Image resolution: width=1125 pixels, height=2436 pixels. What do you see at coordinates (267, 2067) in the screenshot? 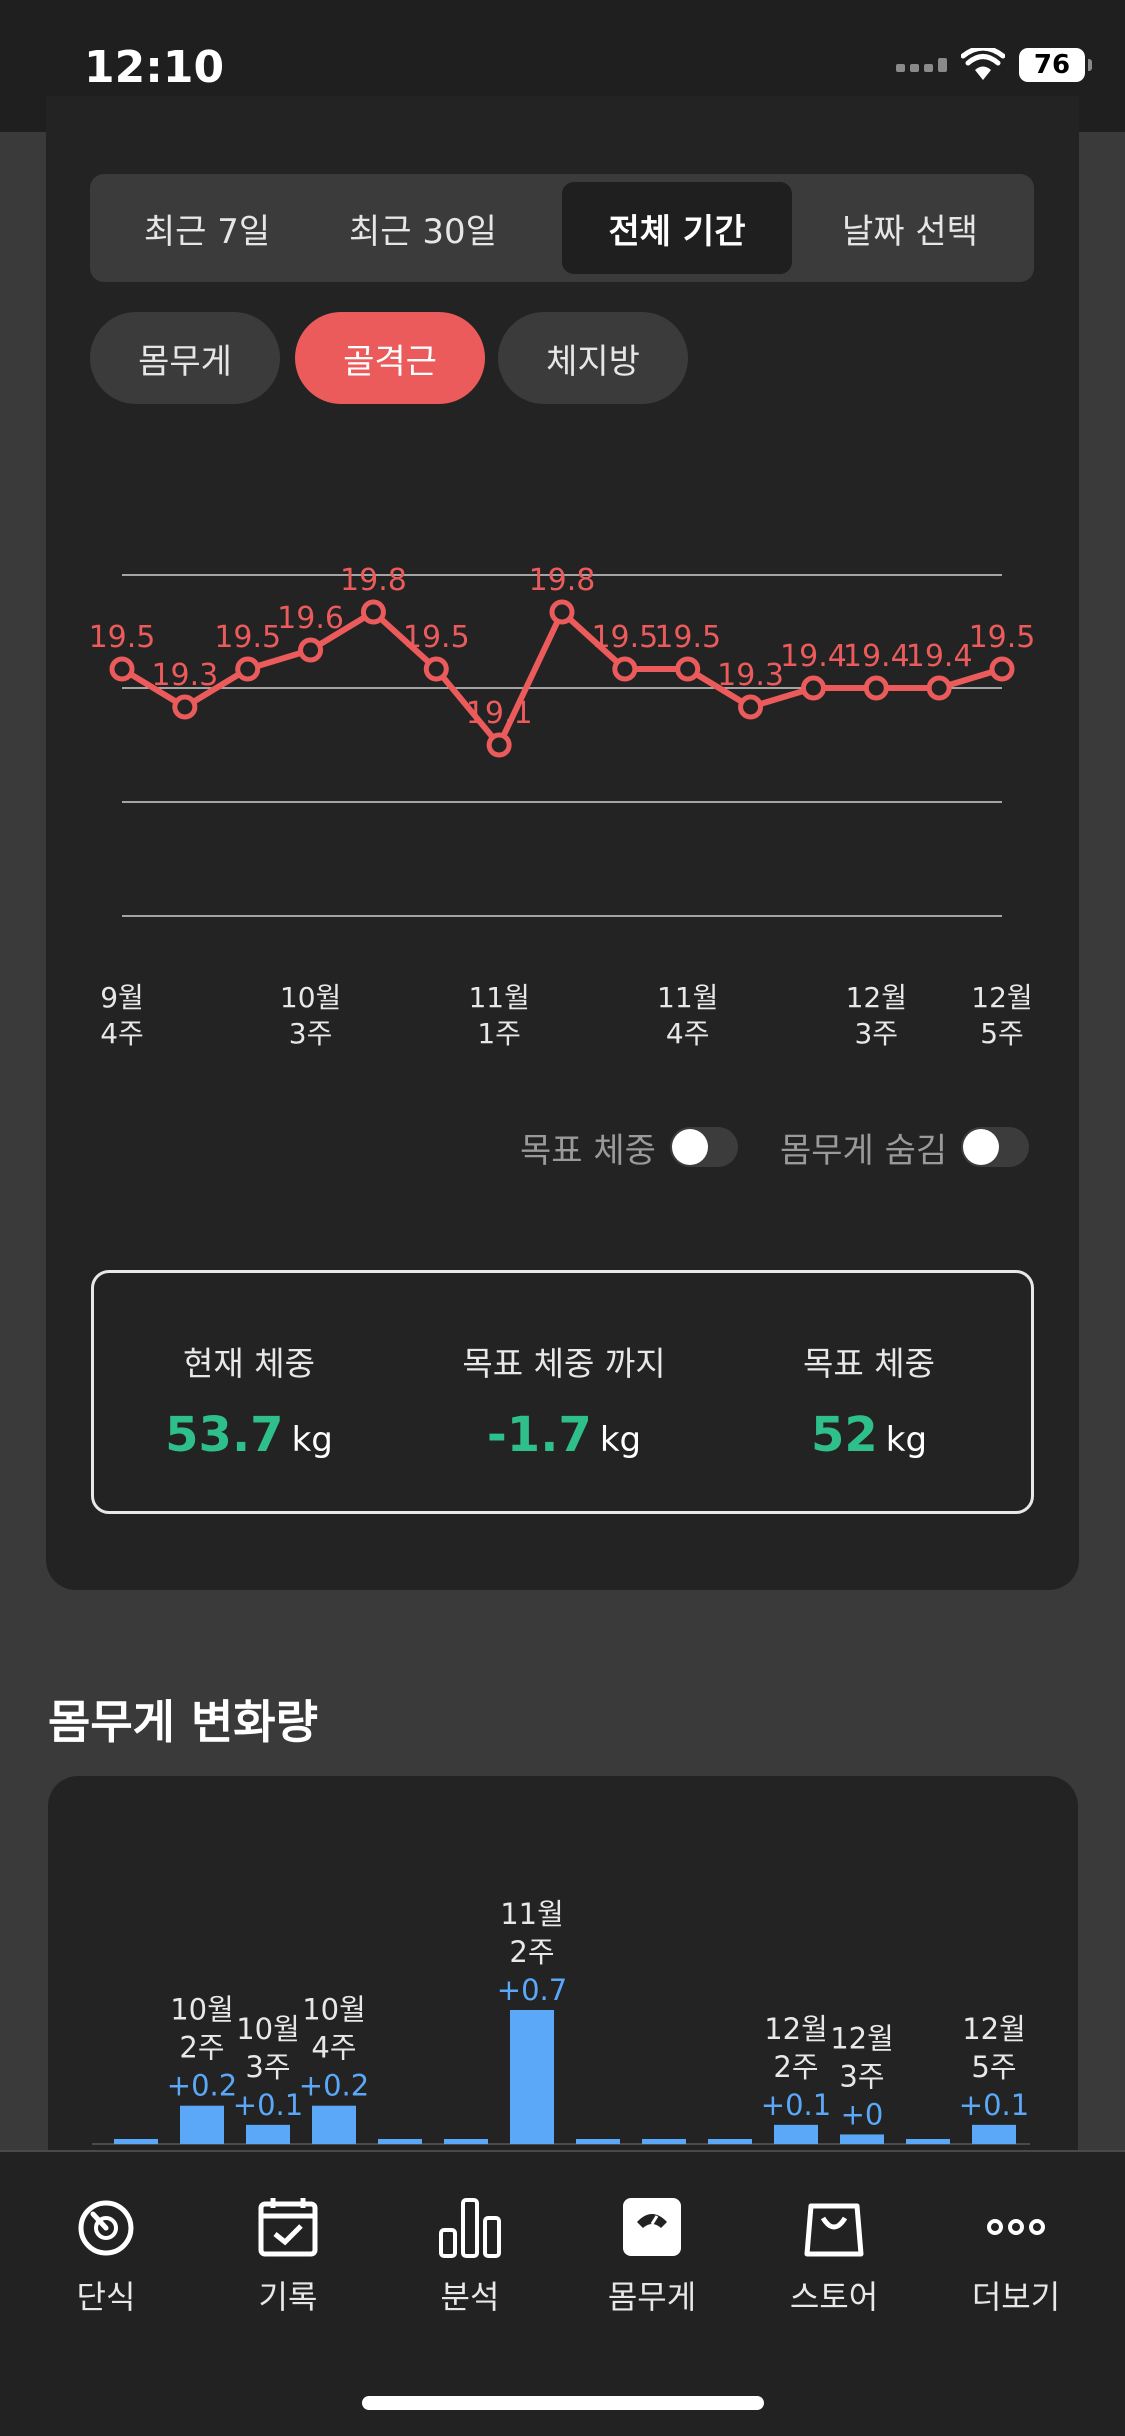
I see `bar-week-label-1: 3주` at bounding box center [267, 2067].